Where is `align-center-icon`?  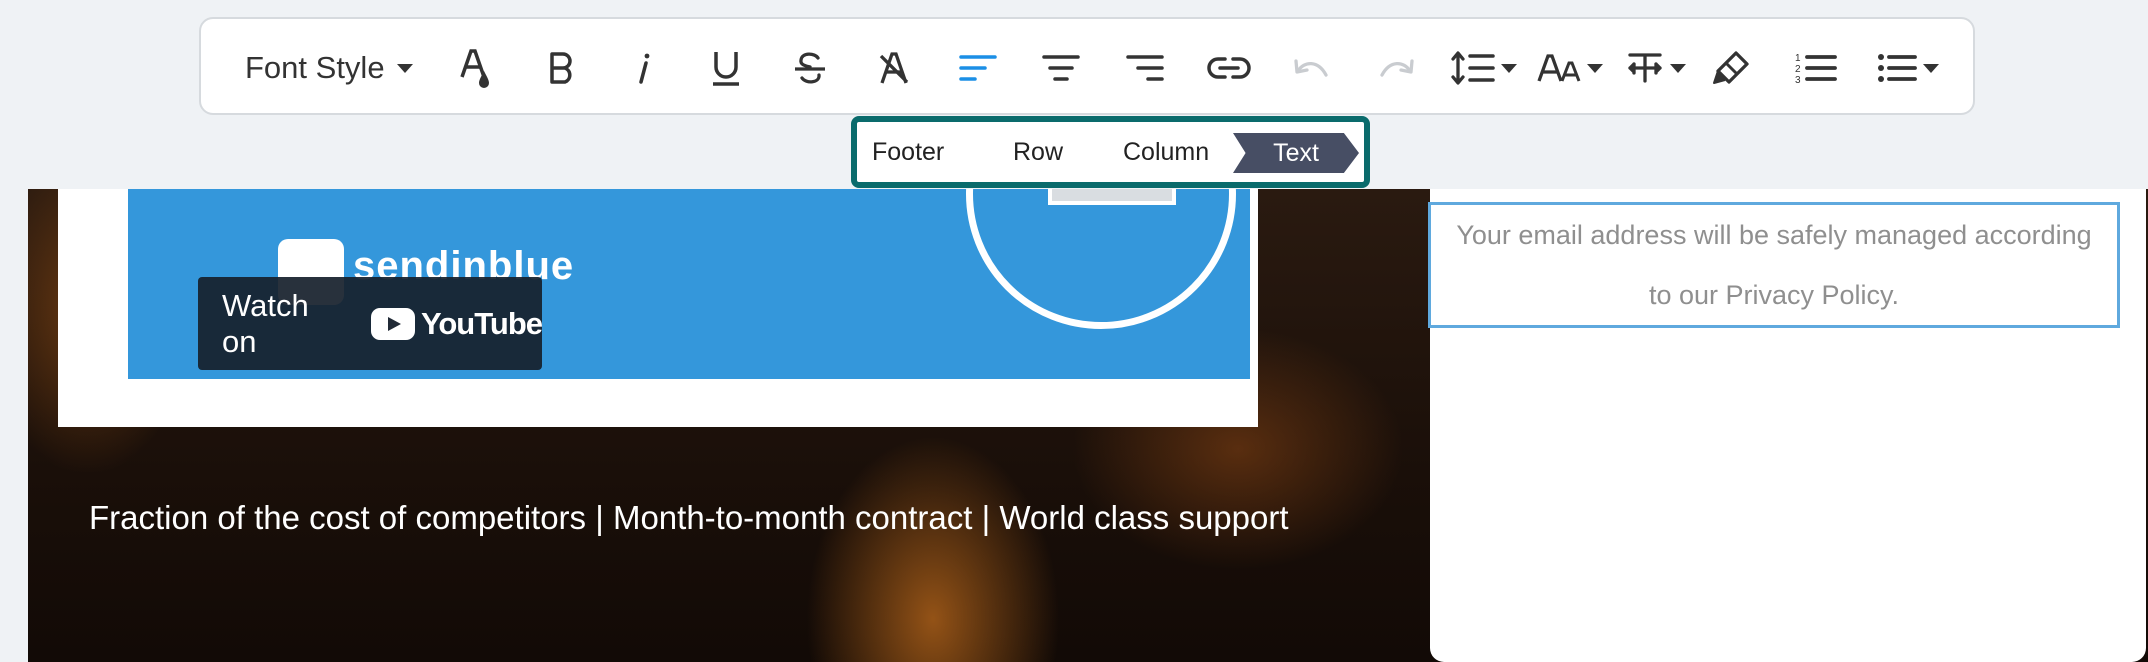
align-center-icon is located at coordinates (1061, 68).